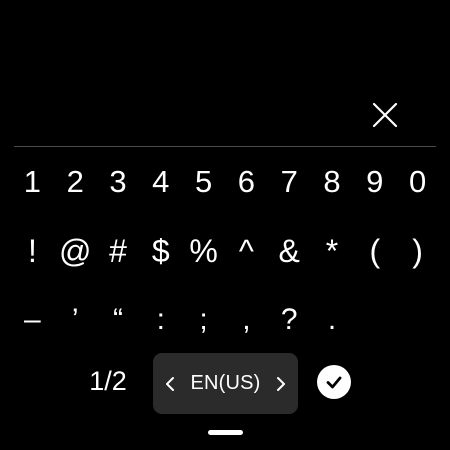 Image resolution: width=450 pixels, height=450 pixels. I want to click on chevron-left-icon, so click(170, 383).